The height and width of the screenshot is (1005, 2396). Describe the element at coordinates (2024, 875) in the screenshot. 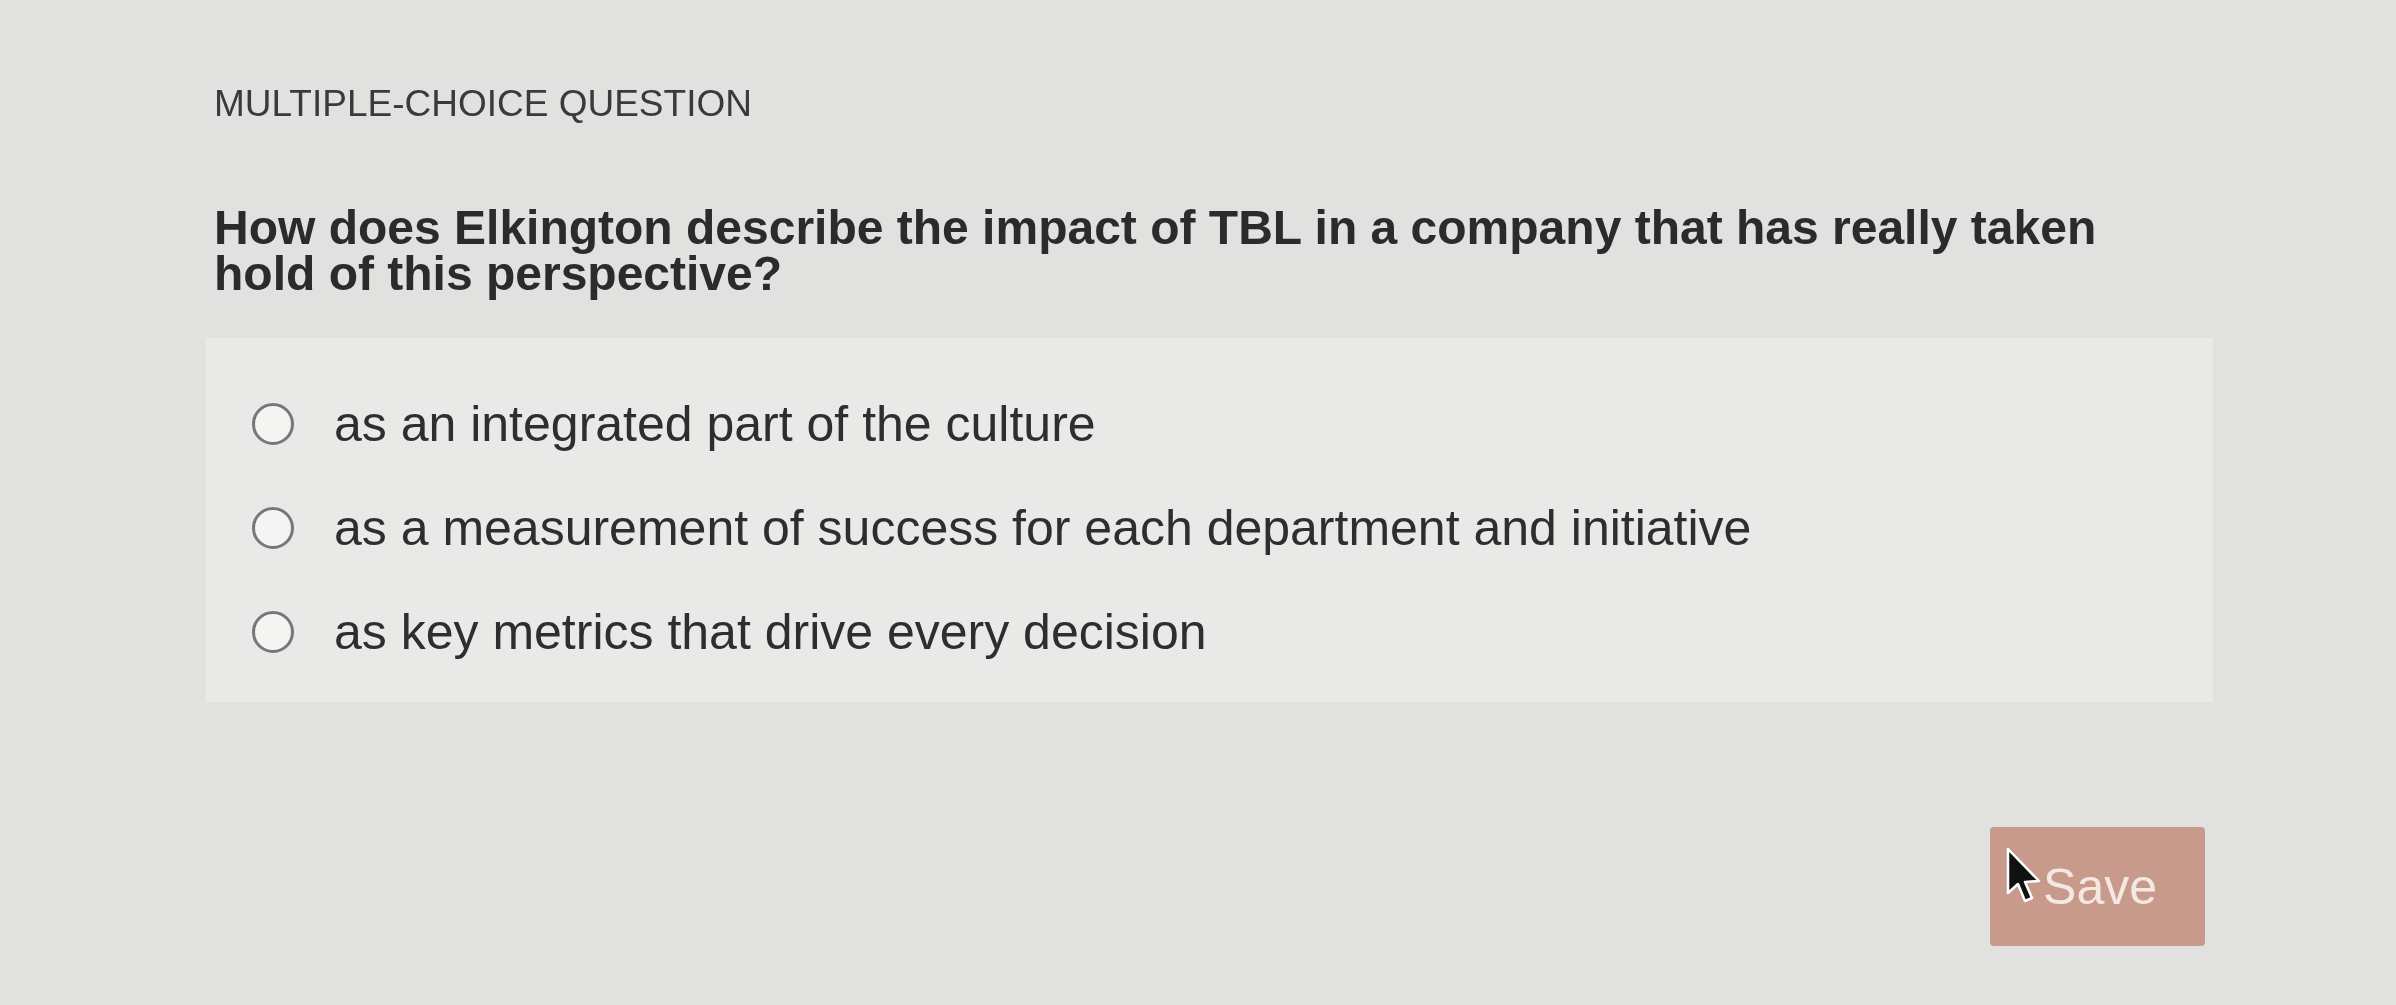

I see `mouse-pointer-icon` at that location.